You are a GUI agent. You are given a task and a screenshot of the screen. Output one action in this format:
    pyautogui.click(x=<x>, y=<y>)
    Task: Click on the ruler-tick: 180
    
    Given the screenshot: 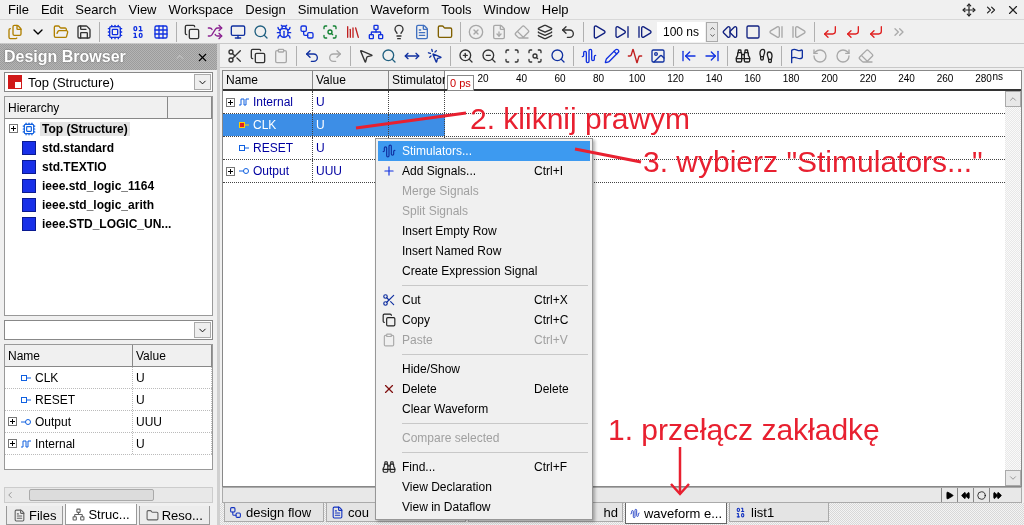 What is the action you would take?
    pyautogui.click(x=791, y=78)
    